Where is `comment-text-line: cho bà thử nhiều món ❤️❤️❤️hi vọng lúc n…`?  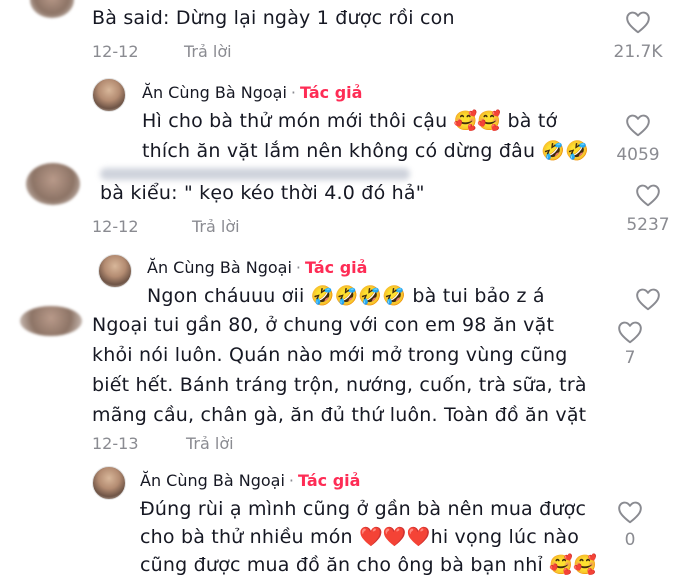 comment-text-line: cho bà thử nhiều món ❤️❤️❤️hi vọng lúc n… is located at coordinates (360, 537).